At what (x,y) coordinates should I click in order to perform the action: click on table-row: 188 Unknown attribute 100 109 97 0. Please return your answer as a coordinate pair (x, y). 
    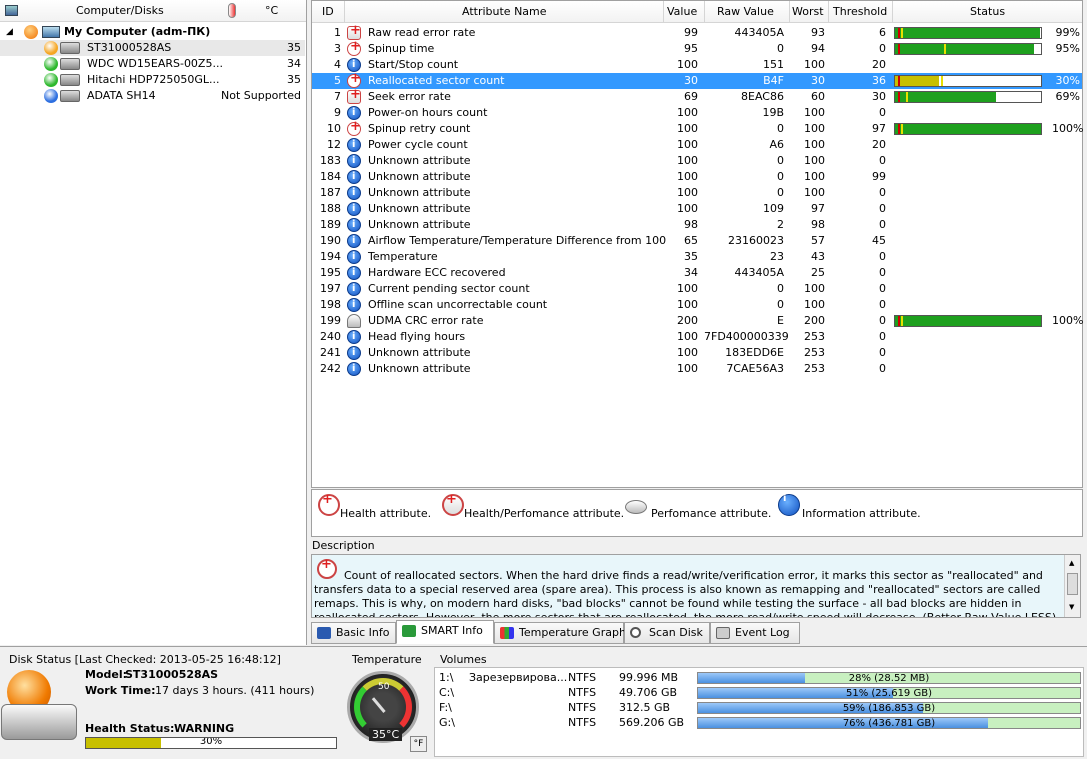
    Looking at the image, I should click on (697, 209).